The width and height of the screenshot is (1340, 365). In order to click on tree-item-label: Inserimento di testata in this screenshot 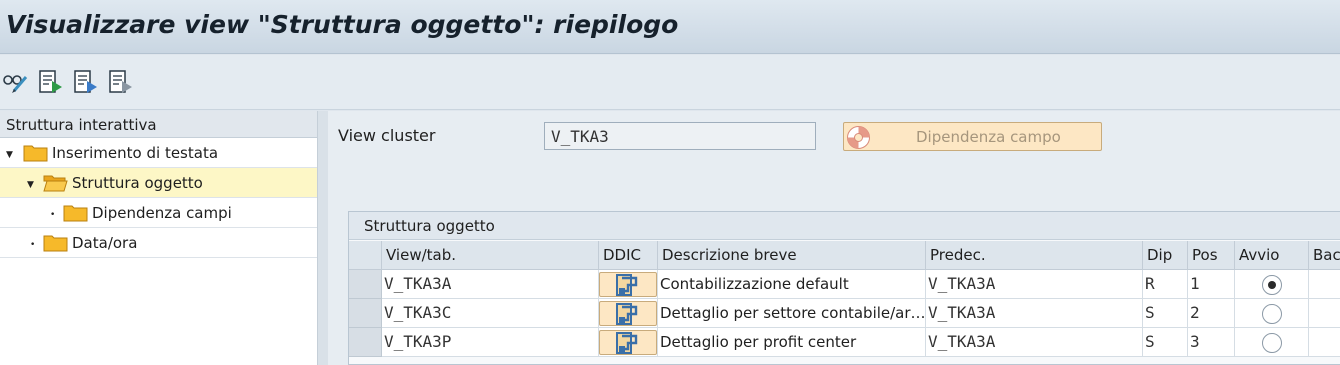, I will do `click(135, 153)`.